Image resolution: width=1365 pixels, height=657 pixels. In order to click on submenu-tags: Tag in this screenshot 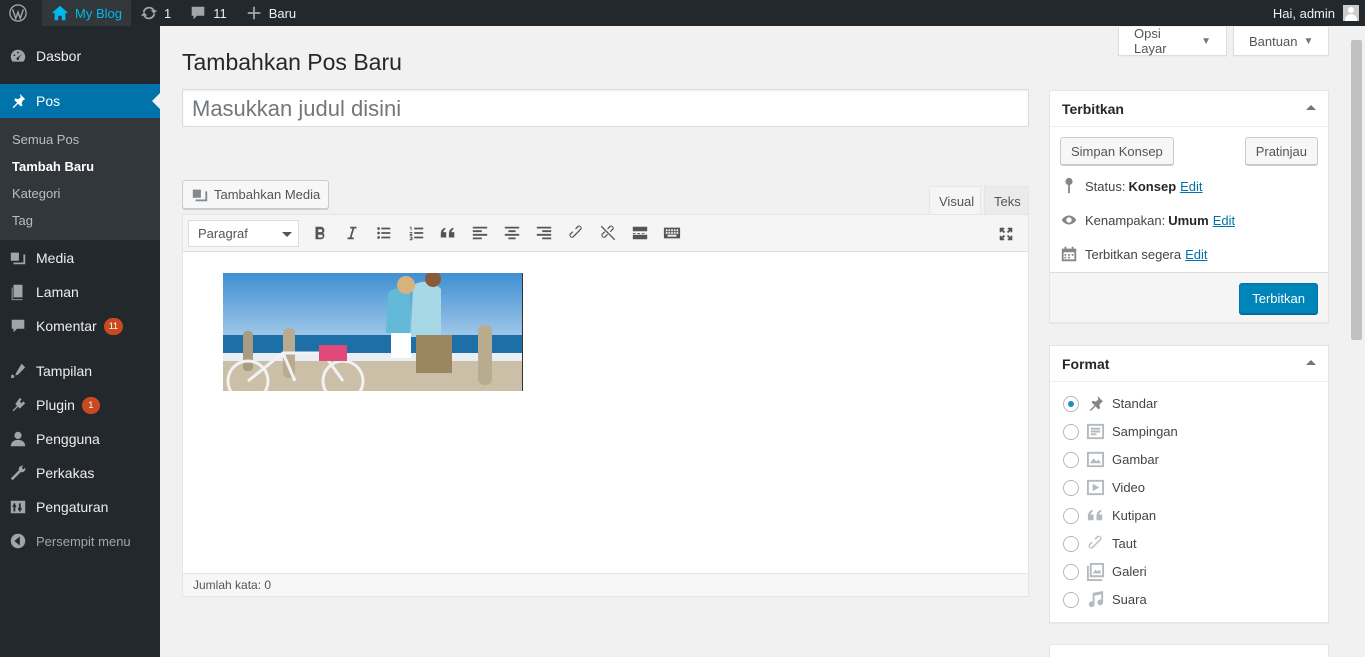, I will do `click(22, 220)`.